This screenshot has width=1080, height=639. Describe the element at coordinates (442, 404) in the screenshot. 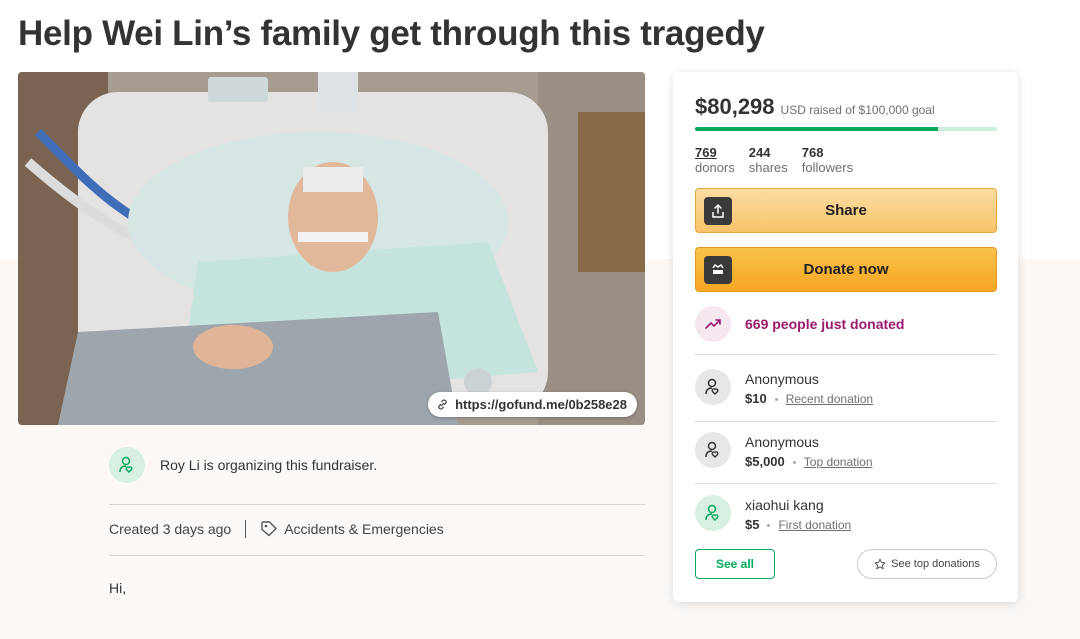

I see `link-icon` at that location.